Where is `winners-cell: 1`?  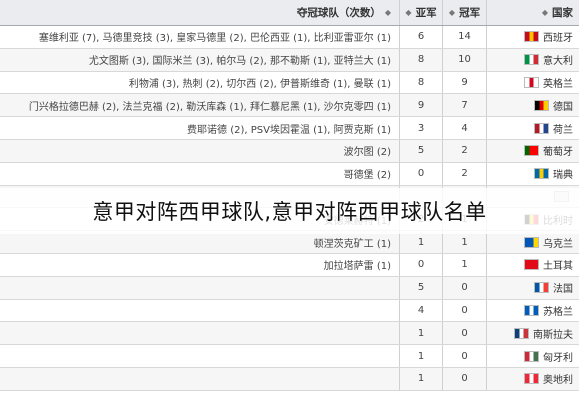 winners-cell: 1 is located at coordinates (465, 242).